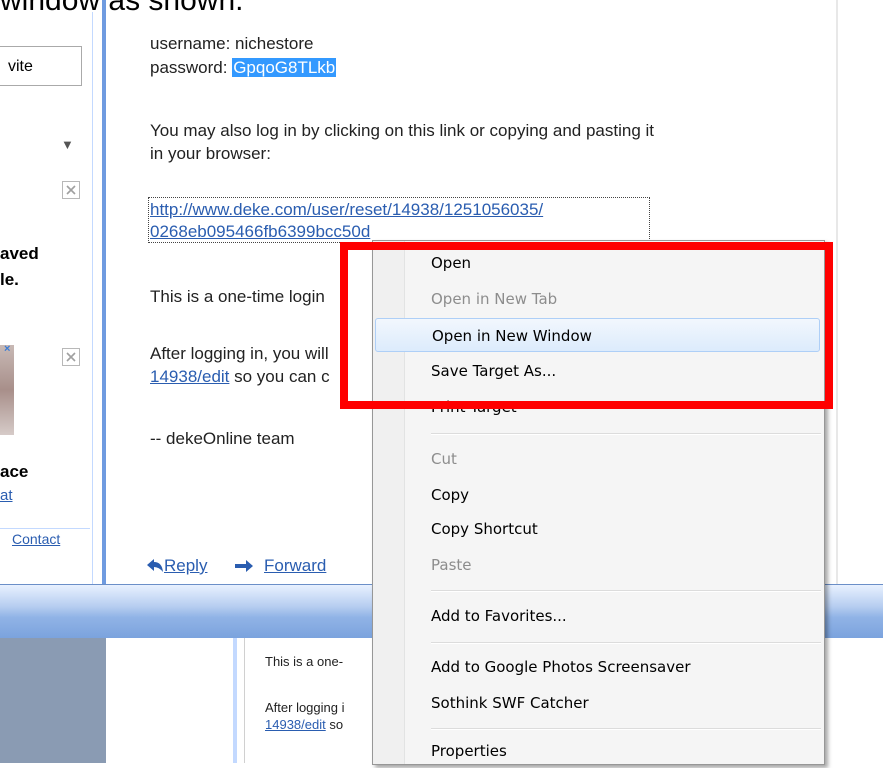 The width and height of the screenshot is (883, 768). I want to click on password-line: password: GpqoG8TLkb, so click(243, 68).